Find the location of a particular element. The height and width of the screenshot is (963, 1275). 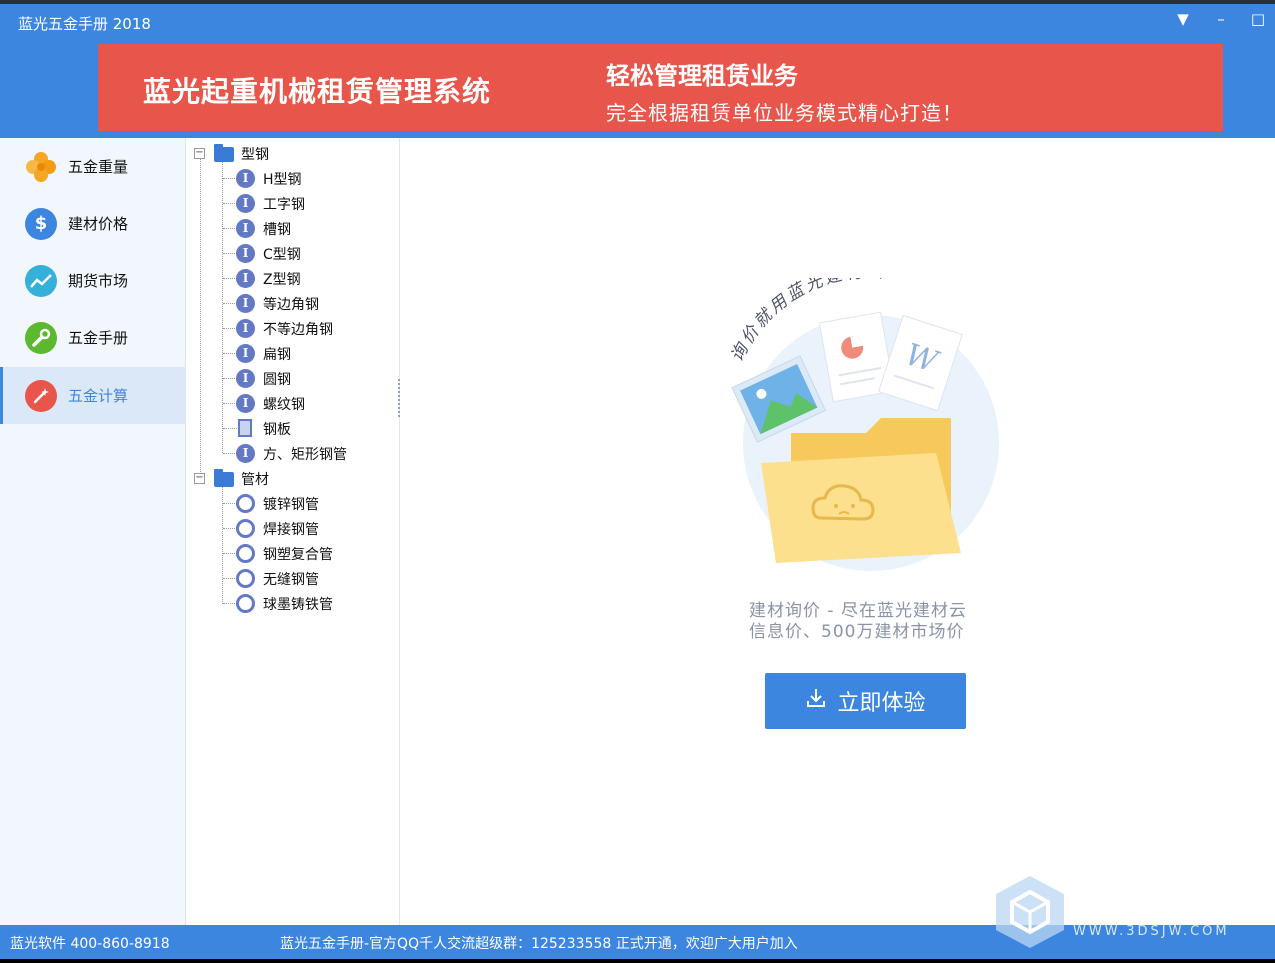

folder-illustration: 询价就用蓝光建材云~ W is located at coordinates (863, 424).